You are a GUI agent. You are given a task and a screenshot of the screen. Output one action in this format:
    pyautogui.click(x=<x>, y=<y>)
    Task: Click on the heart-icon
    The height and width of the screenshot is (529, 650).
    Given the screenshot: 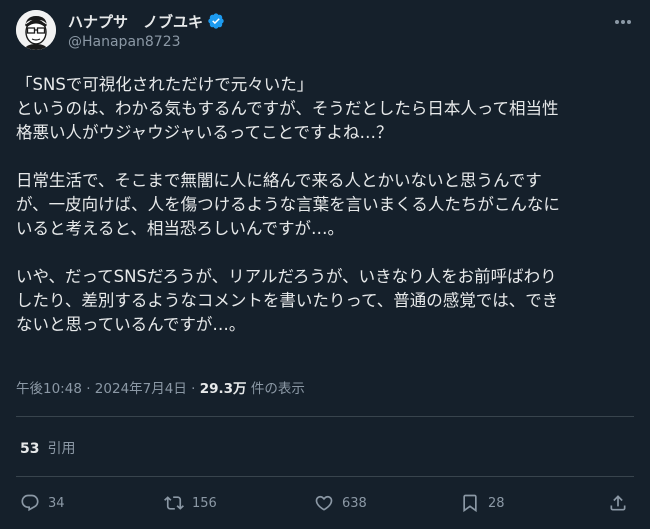 What is the action you would take?
    pyautogui.click(x=324, y=503)
    